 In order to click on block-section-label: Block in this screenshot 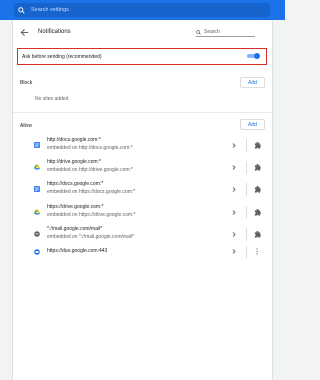, I will do `click(26, 83)`.